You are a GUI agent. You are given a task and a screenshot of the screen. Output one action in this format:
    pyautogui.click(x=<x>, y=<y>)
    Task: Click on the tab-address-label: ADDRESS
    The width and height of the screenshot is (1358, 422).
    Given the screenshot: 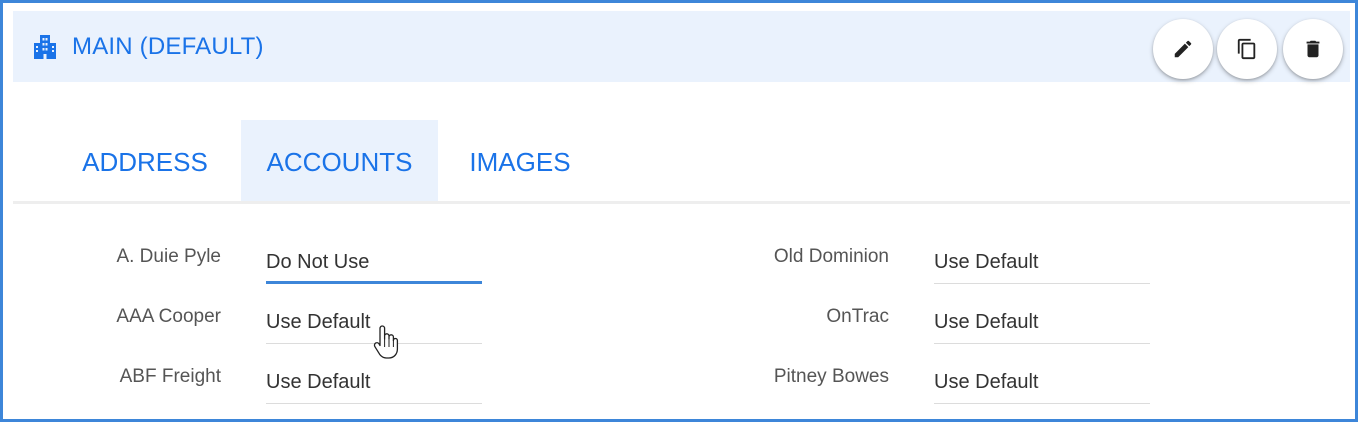 What is the action you would take?
    pyautogui.click(x=145, y=161)
    